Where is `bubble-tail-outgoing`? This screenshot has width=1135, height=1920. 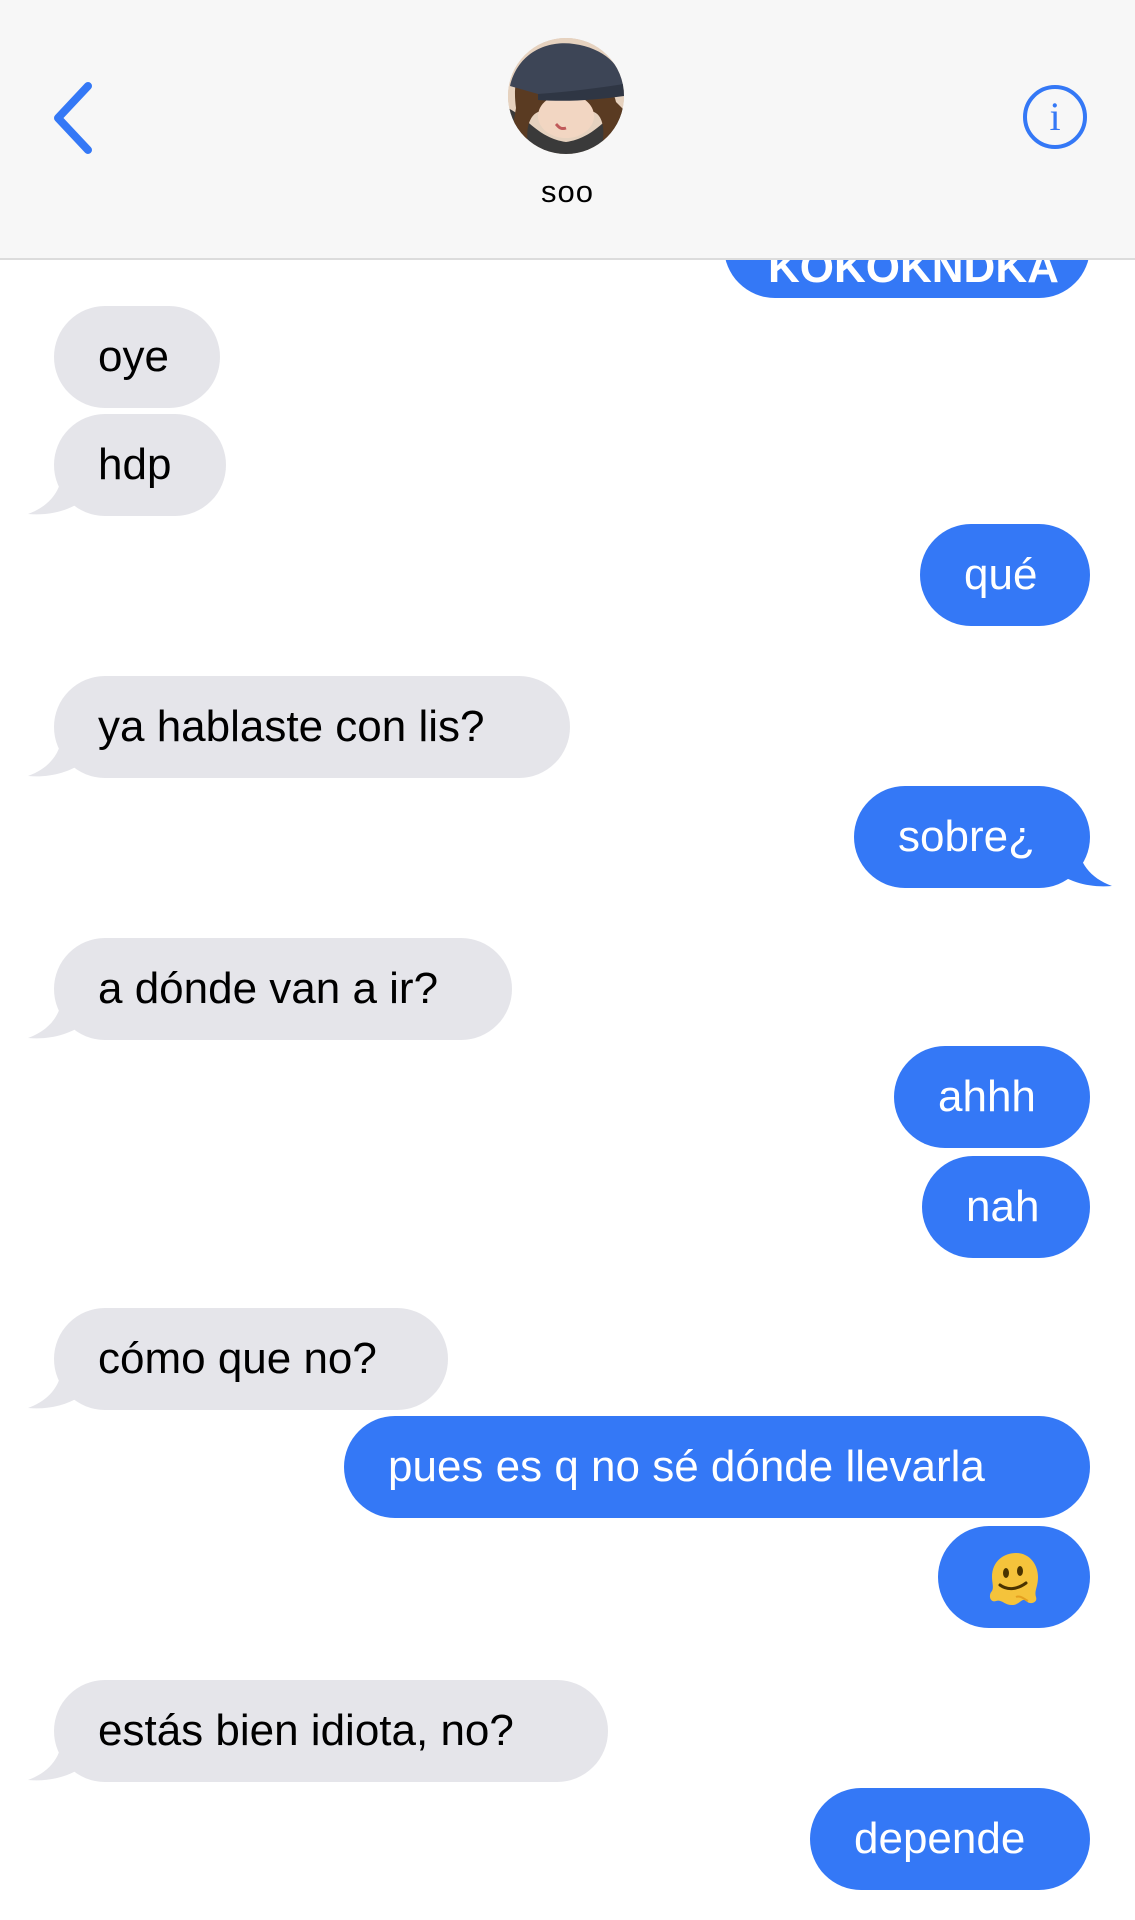
bubble-tail-outgoing is located at coordinates (1083, 864).